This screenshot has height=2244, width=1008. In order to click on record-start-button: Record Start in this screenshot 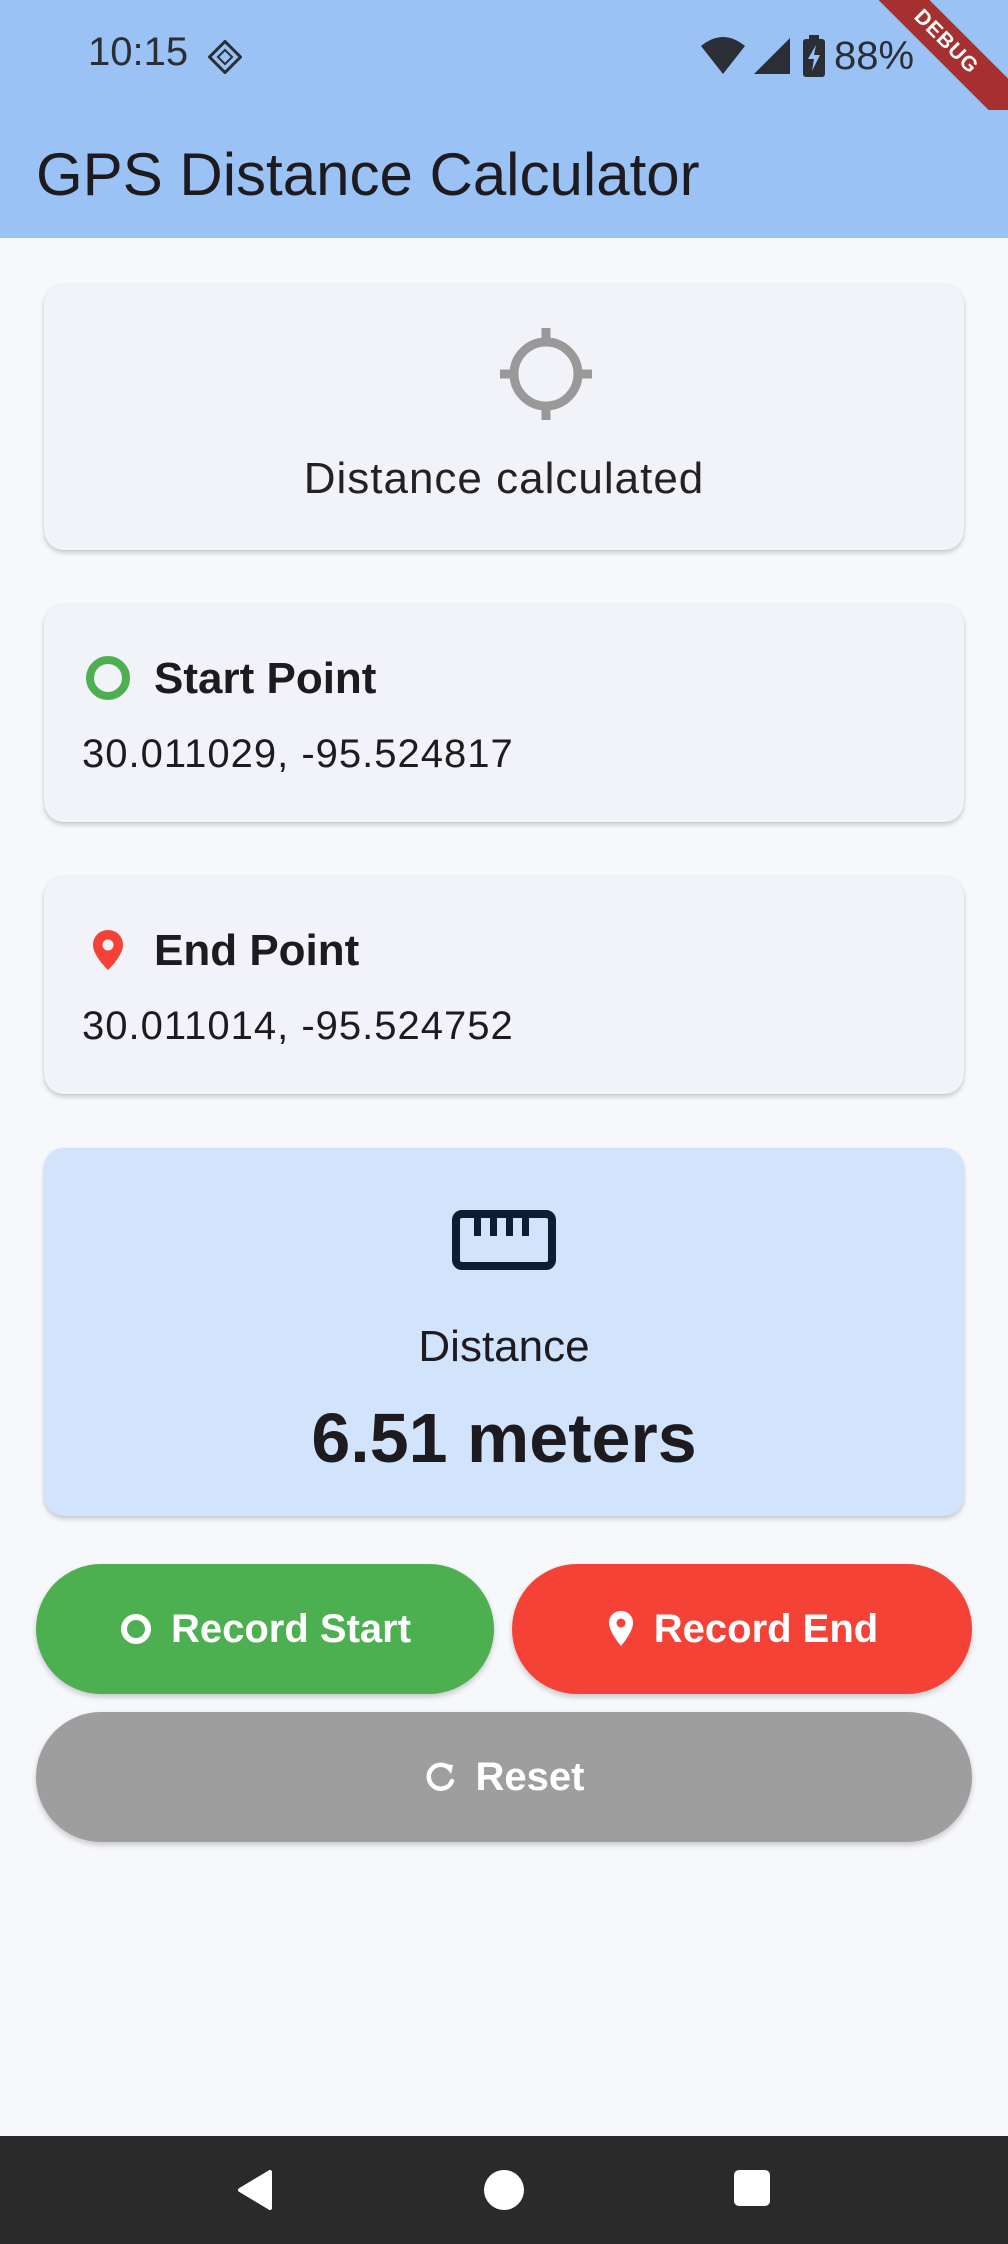, I will do `click(265, 1629)`.